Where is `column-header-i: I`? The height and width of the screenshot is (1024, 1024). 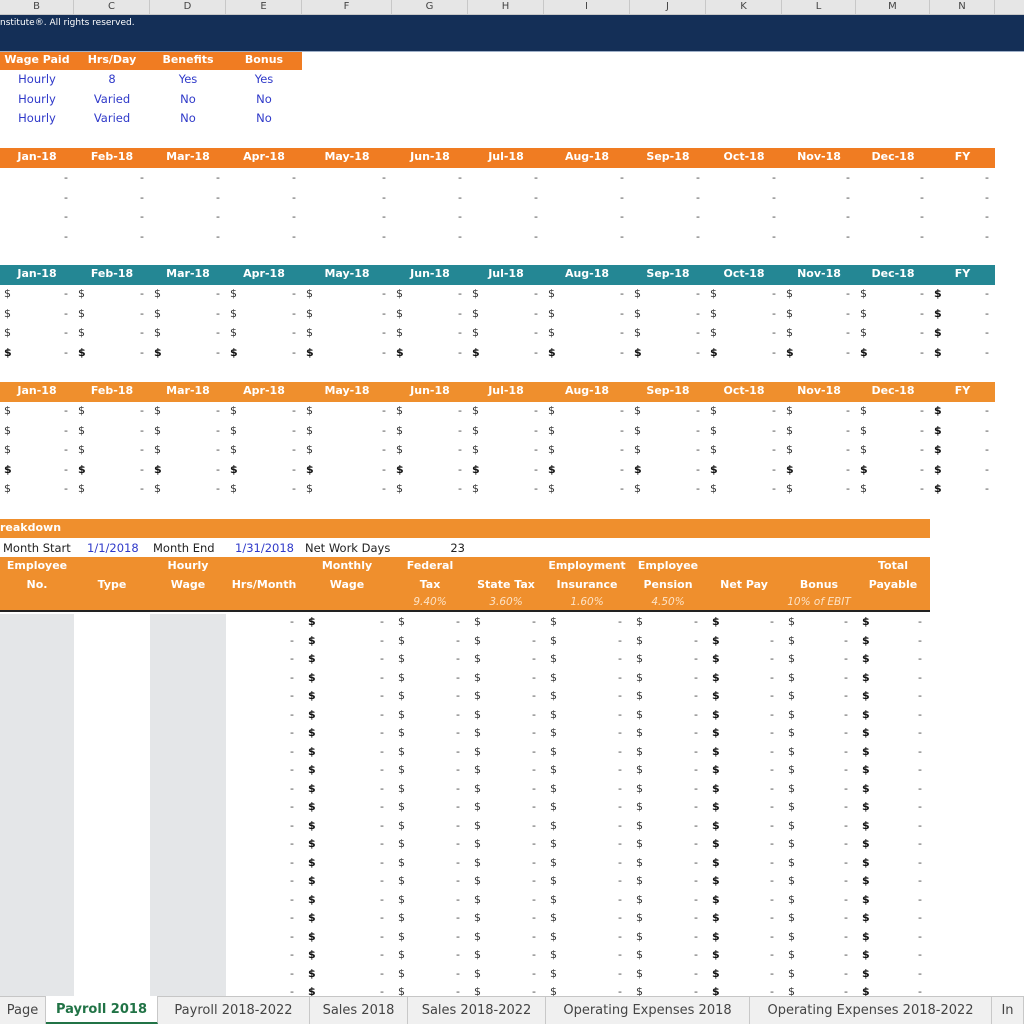 column-header-i: I is located at coordinates (587, 7).